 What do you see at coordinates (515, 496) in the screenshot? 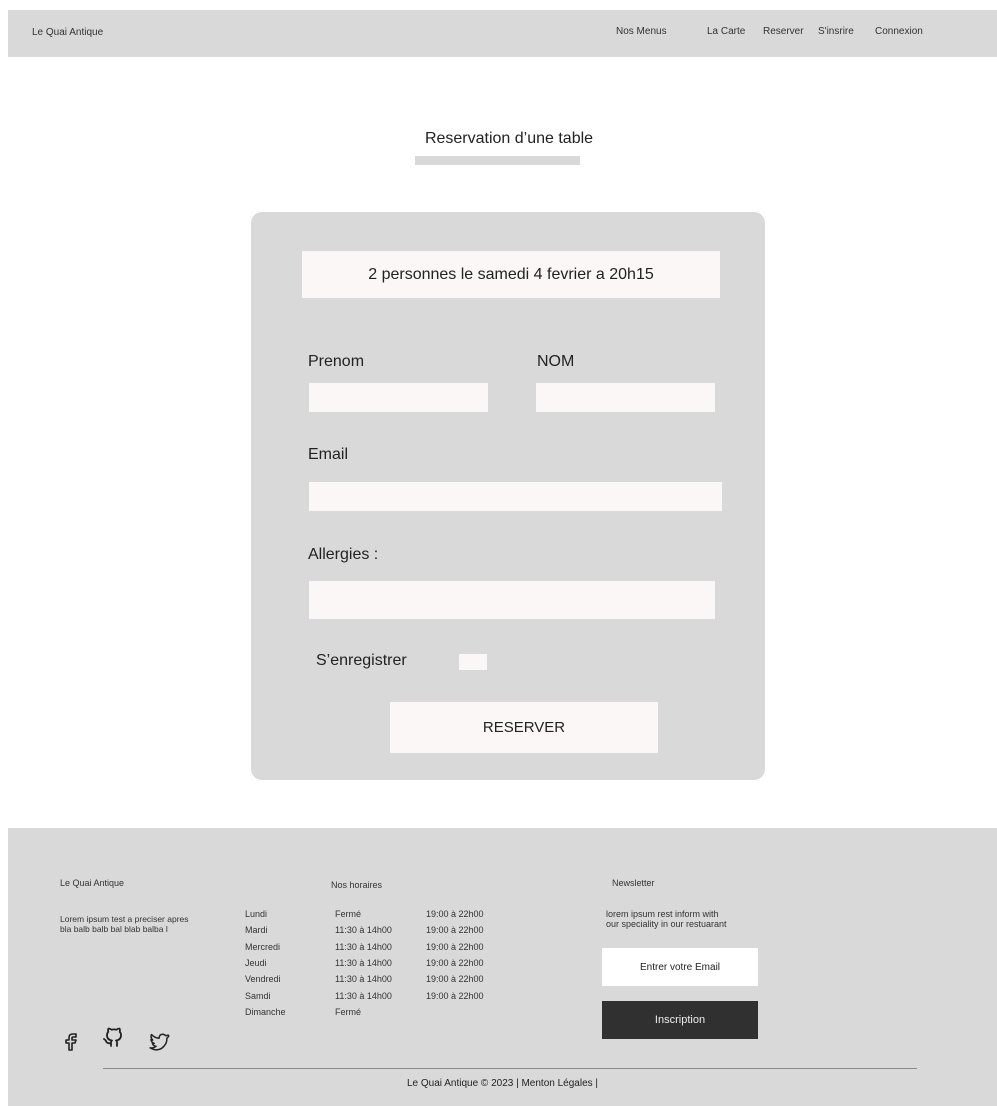
I see `email-field` at bounding box center [515, 496].